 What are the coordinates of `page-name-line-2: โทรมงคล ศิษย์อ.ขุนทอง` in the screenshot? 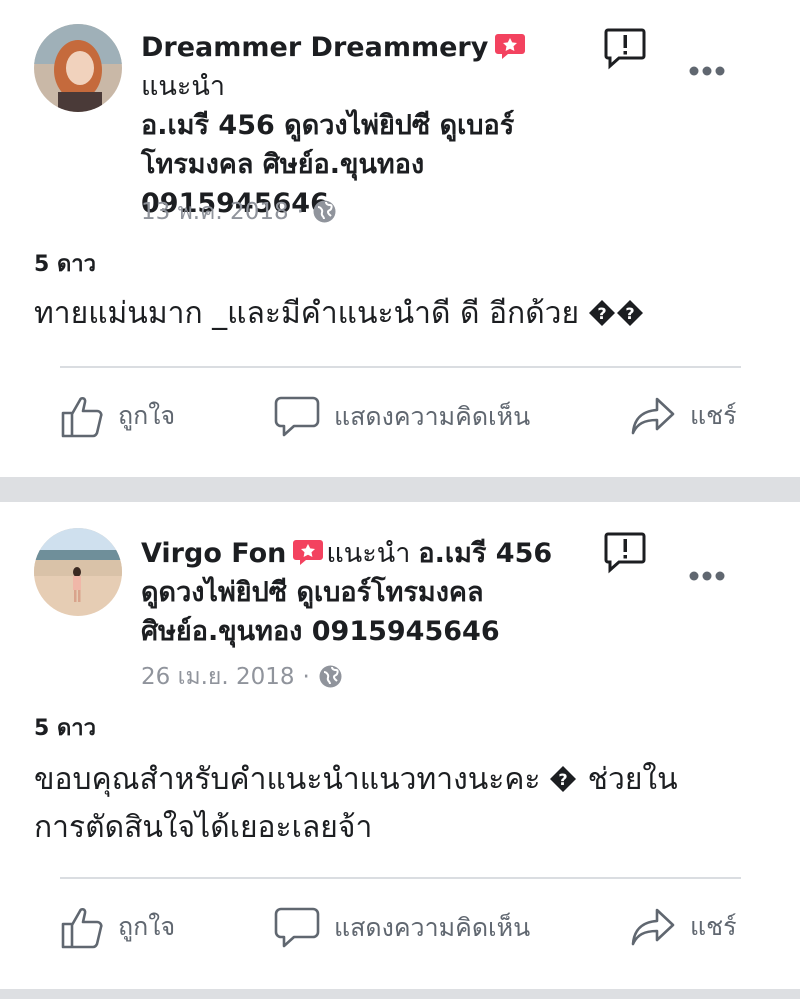 It's located at (282, 164).